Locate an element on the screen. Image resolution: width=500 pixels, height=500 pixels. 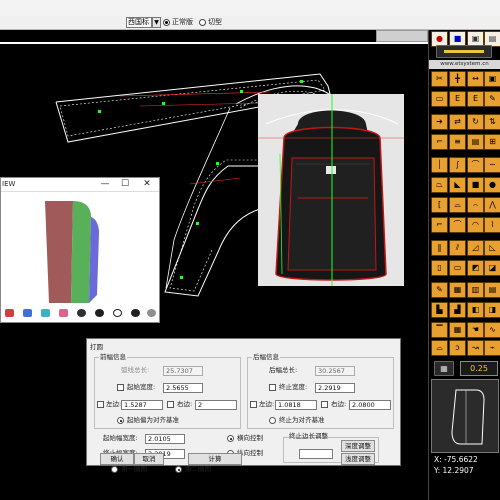
rename-tool-icon: ▔ is located at coordinates (439, 330).